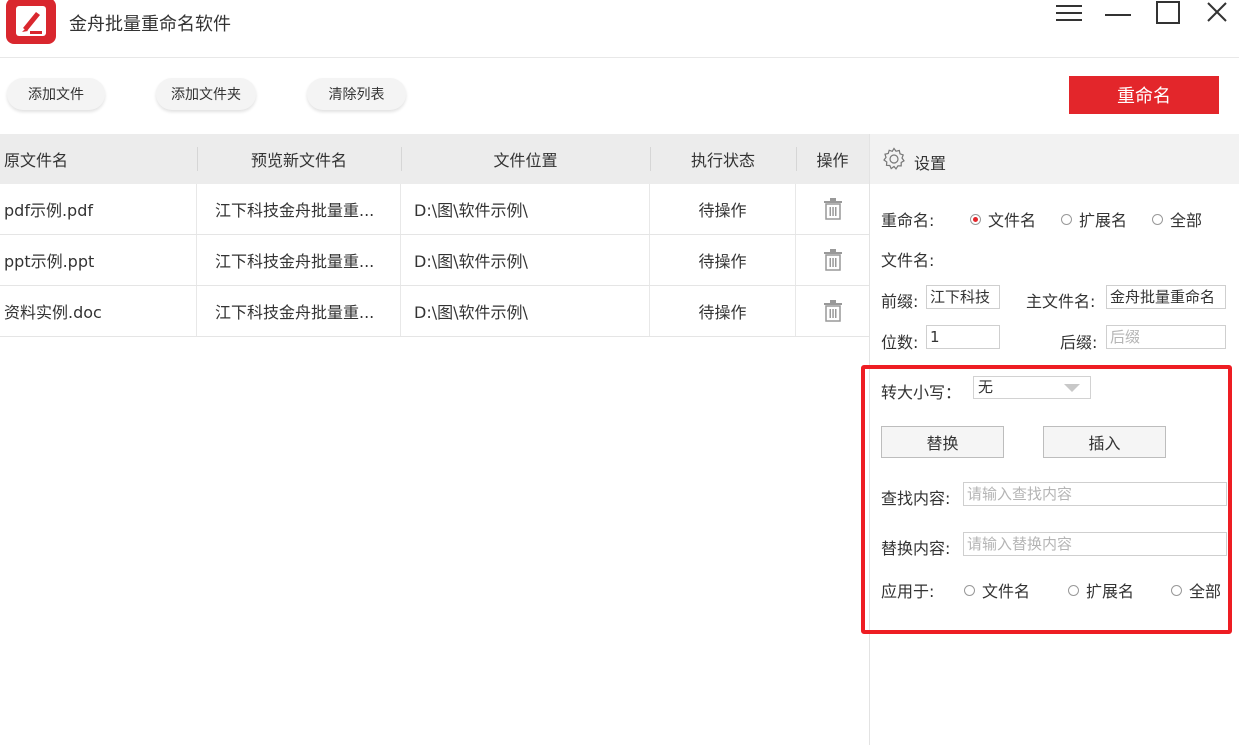 This screenshot has height=745, width=1239. Describe the element at coordinates (299, 159) in the screenshot. I see `column-preview-name: 预览新文件名` at that location.